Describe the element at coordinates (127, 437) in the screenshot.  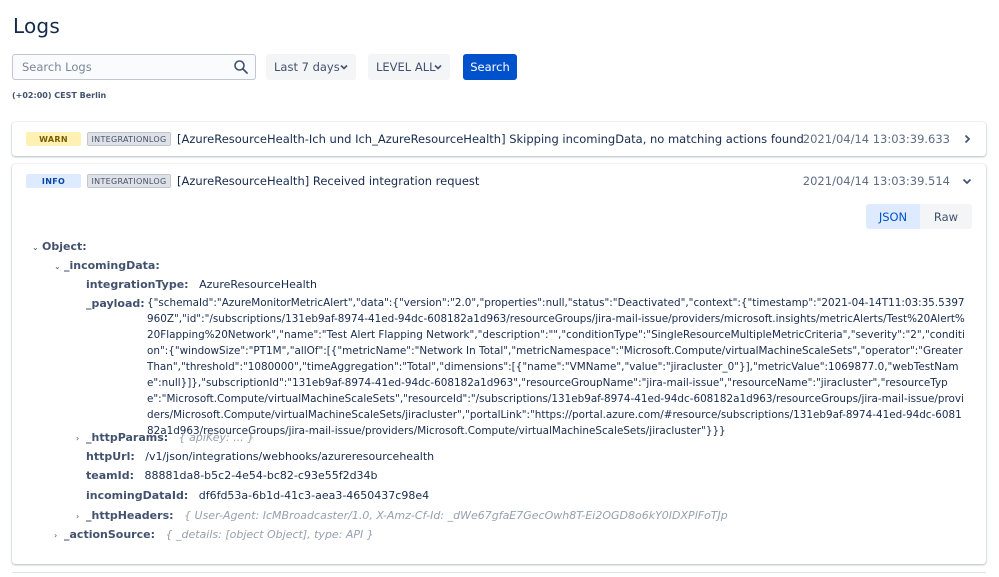
I see `http-params-key: _httpParams:` at that location.